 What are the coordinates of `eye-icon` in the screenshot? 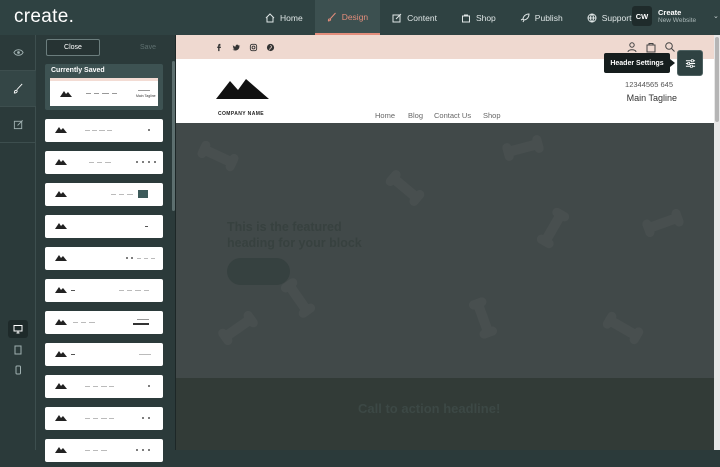 It's located at (18, 52).